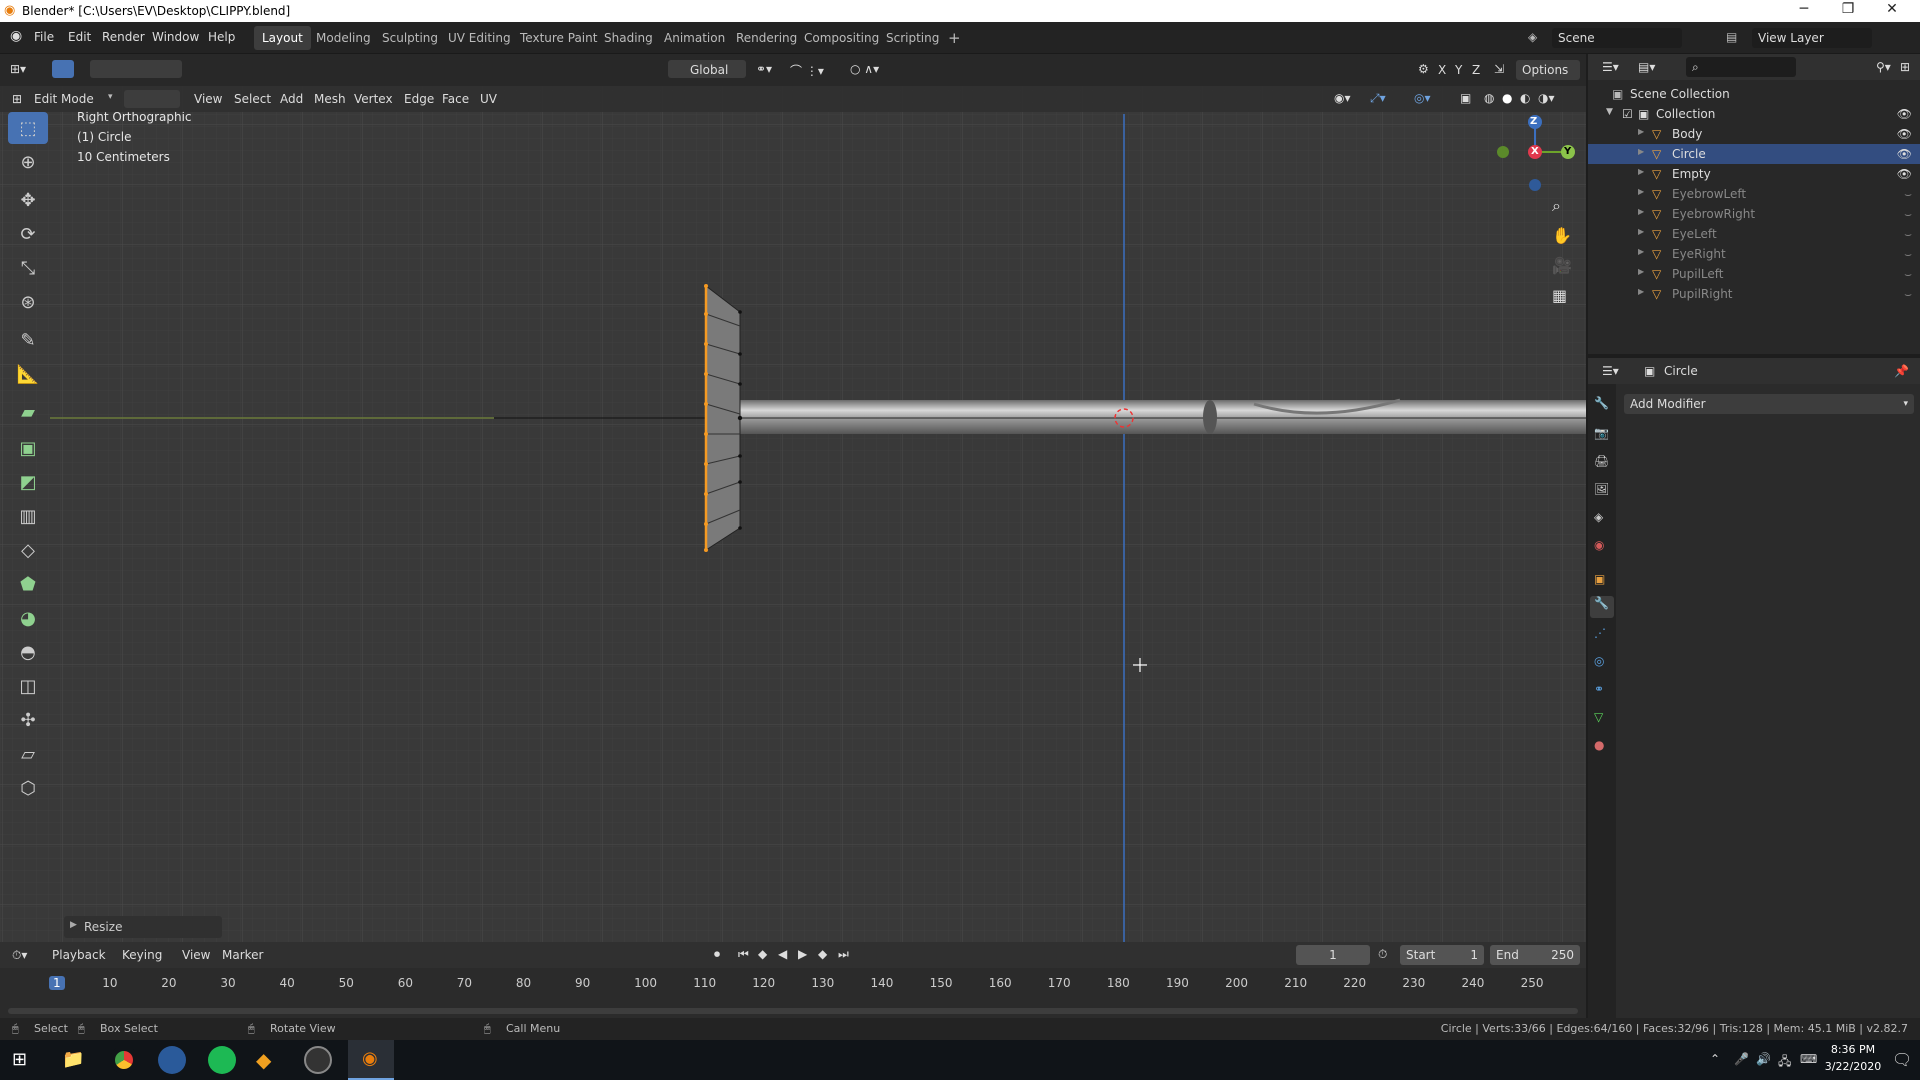 The width and height of the screenshot is (1920, 1080). Describe the element at coordinates (252, 99) in the screenshot. I see `menu-select: Select` at that location.